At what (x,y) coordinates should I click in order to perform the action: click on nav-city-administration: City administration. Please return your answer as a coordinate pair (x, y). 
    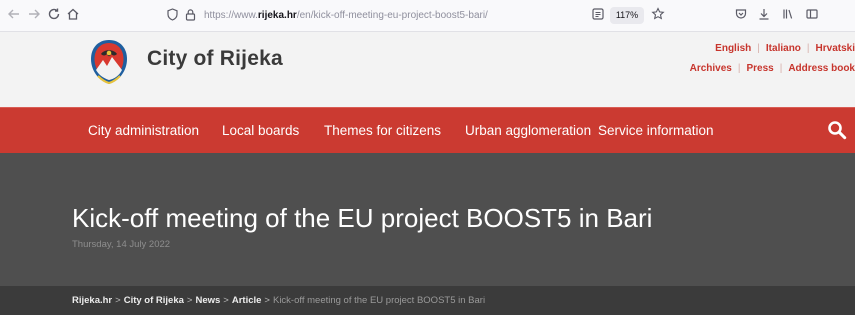
    Looking at the image, I should click on (143, 131).